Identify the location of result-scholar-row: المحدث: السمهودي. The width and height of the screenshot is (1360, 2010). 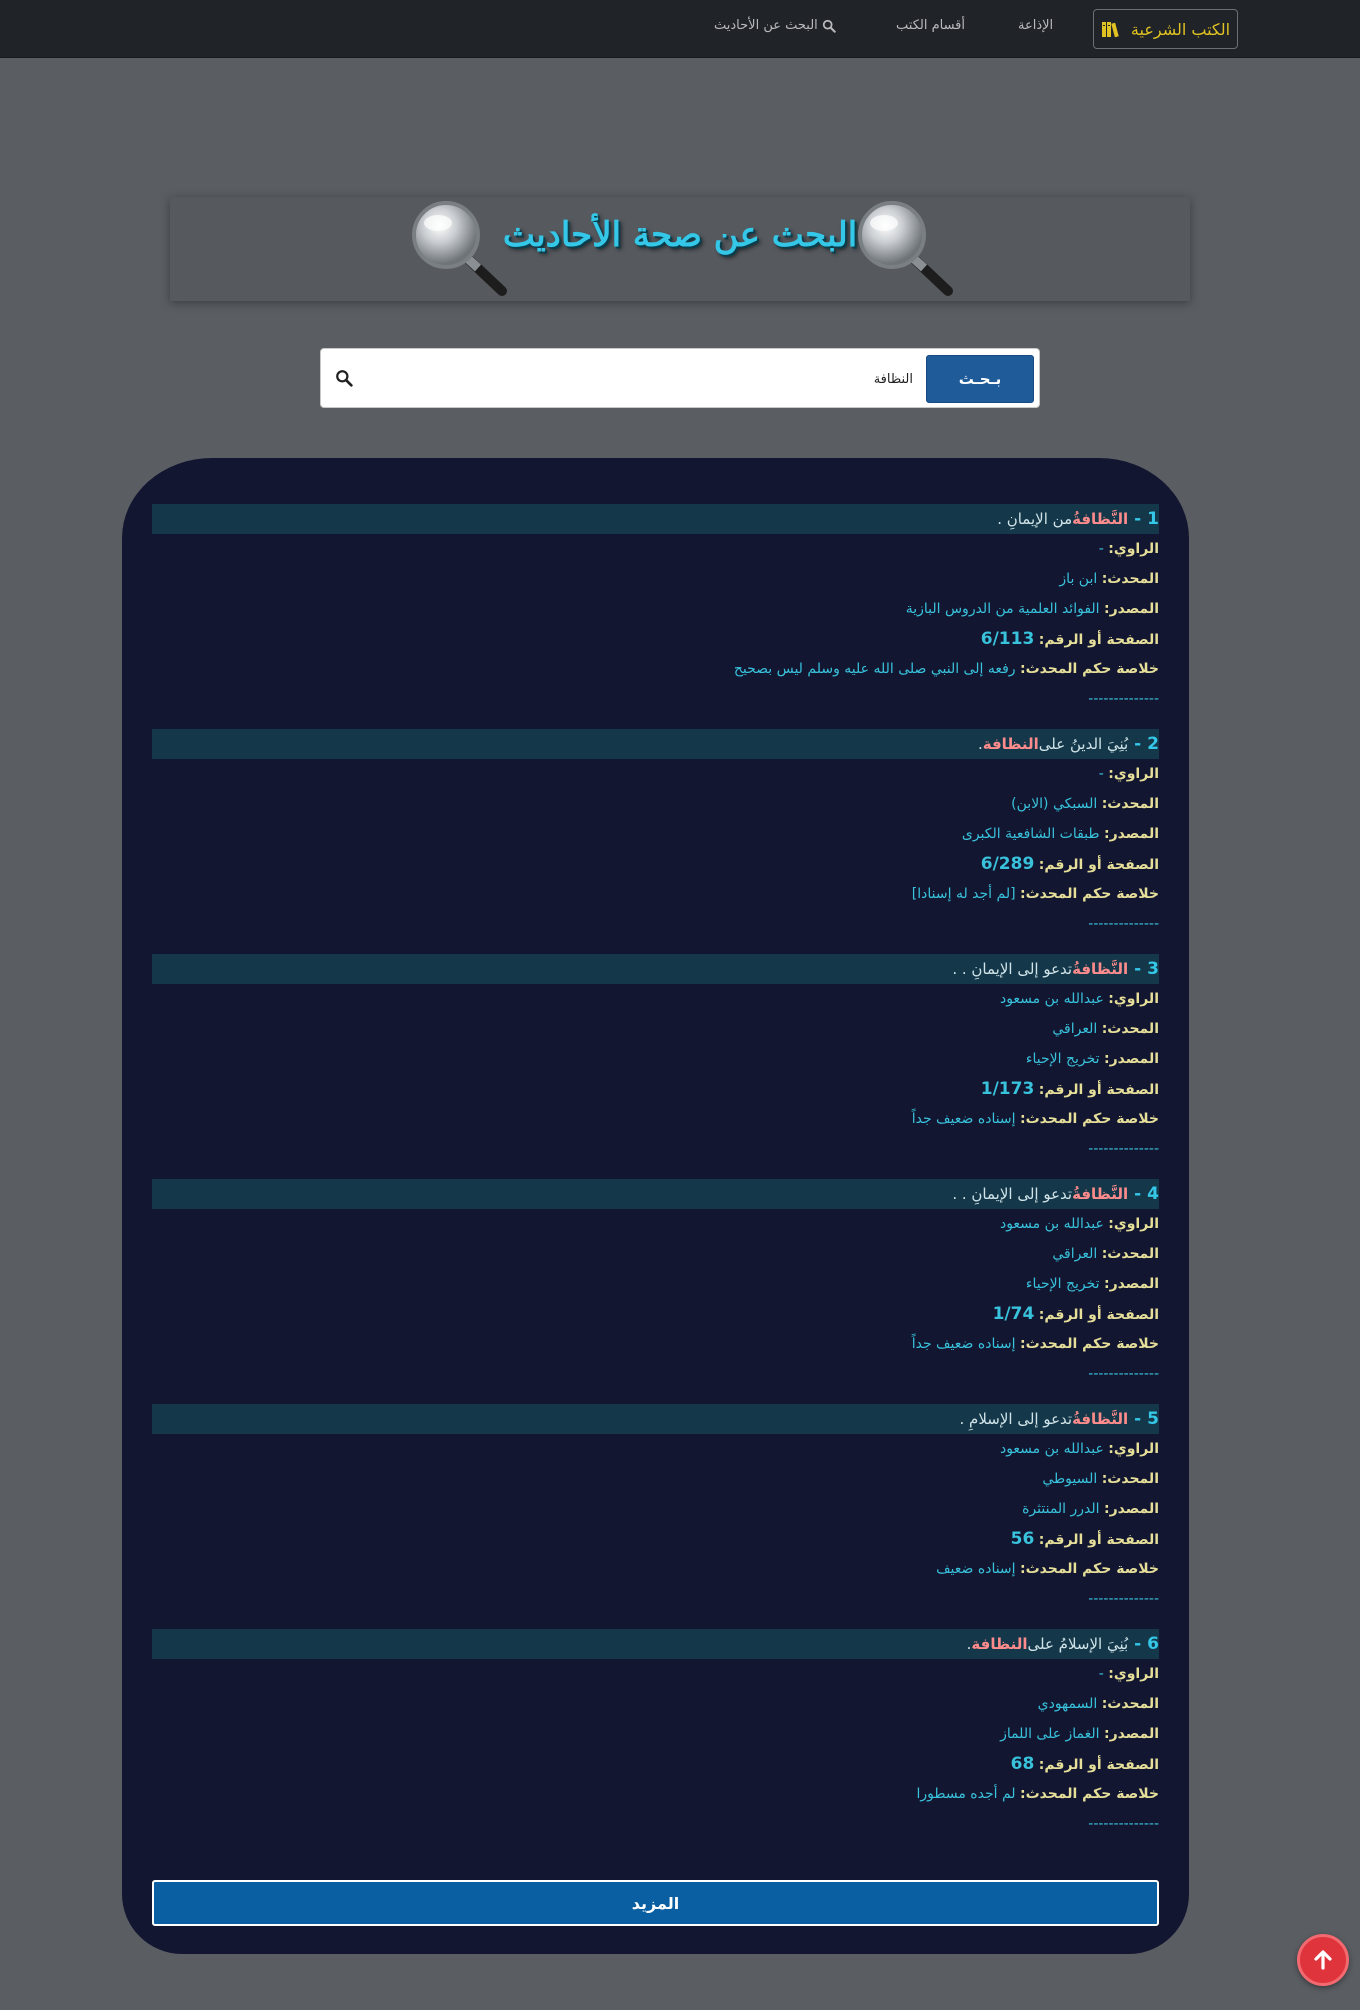
(655, 1704).